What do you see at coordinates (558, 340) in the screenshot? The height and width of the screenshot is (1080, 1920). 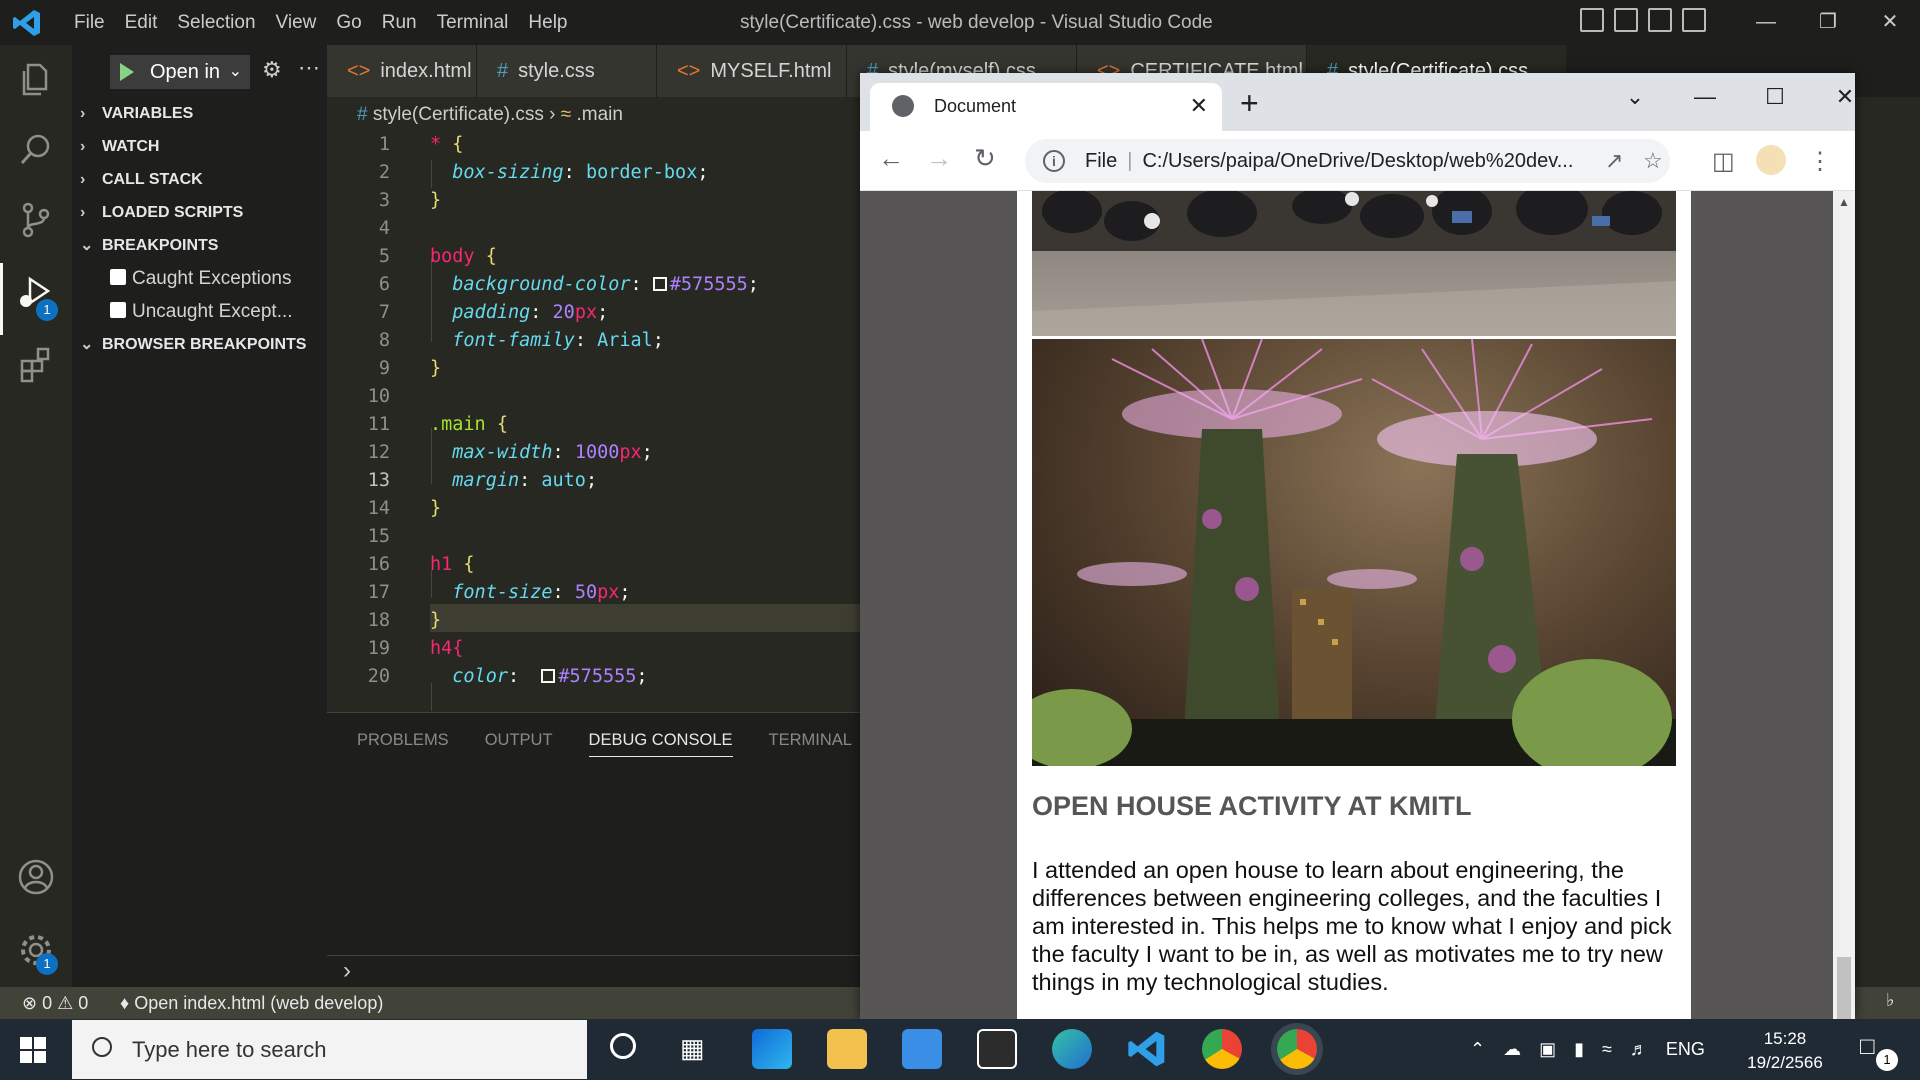 I see `code-line: font-family: Arial;` at bounding box center [558, 340].